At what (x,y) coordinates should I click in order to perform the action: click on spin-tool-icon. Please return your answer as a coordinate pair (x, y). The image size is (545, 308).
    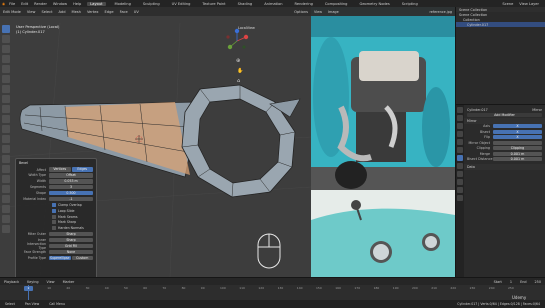
    Looking at the image, I should click on (6, 179).